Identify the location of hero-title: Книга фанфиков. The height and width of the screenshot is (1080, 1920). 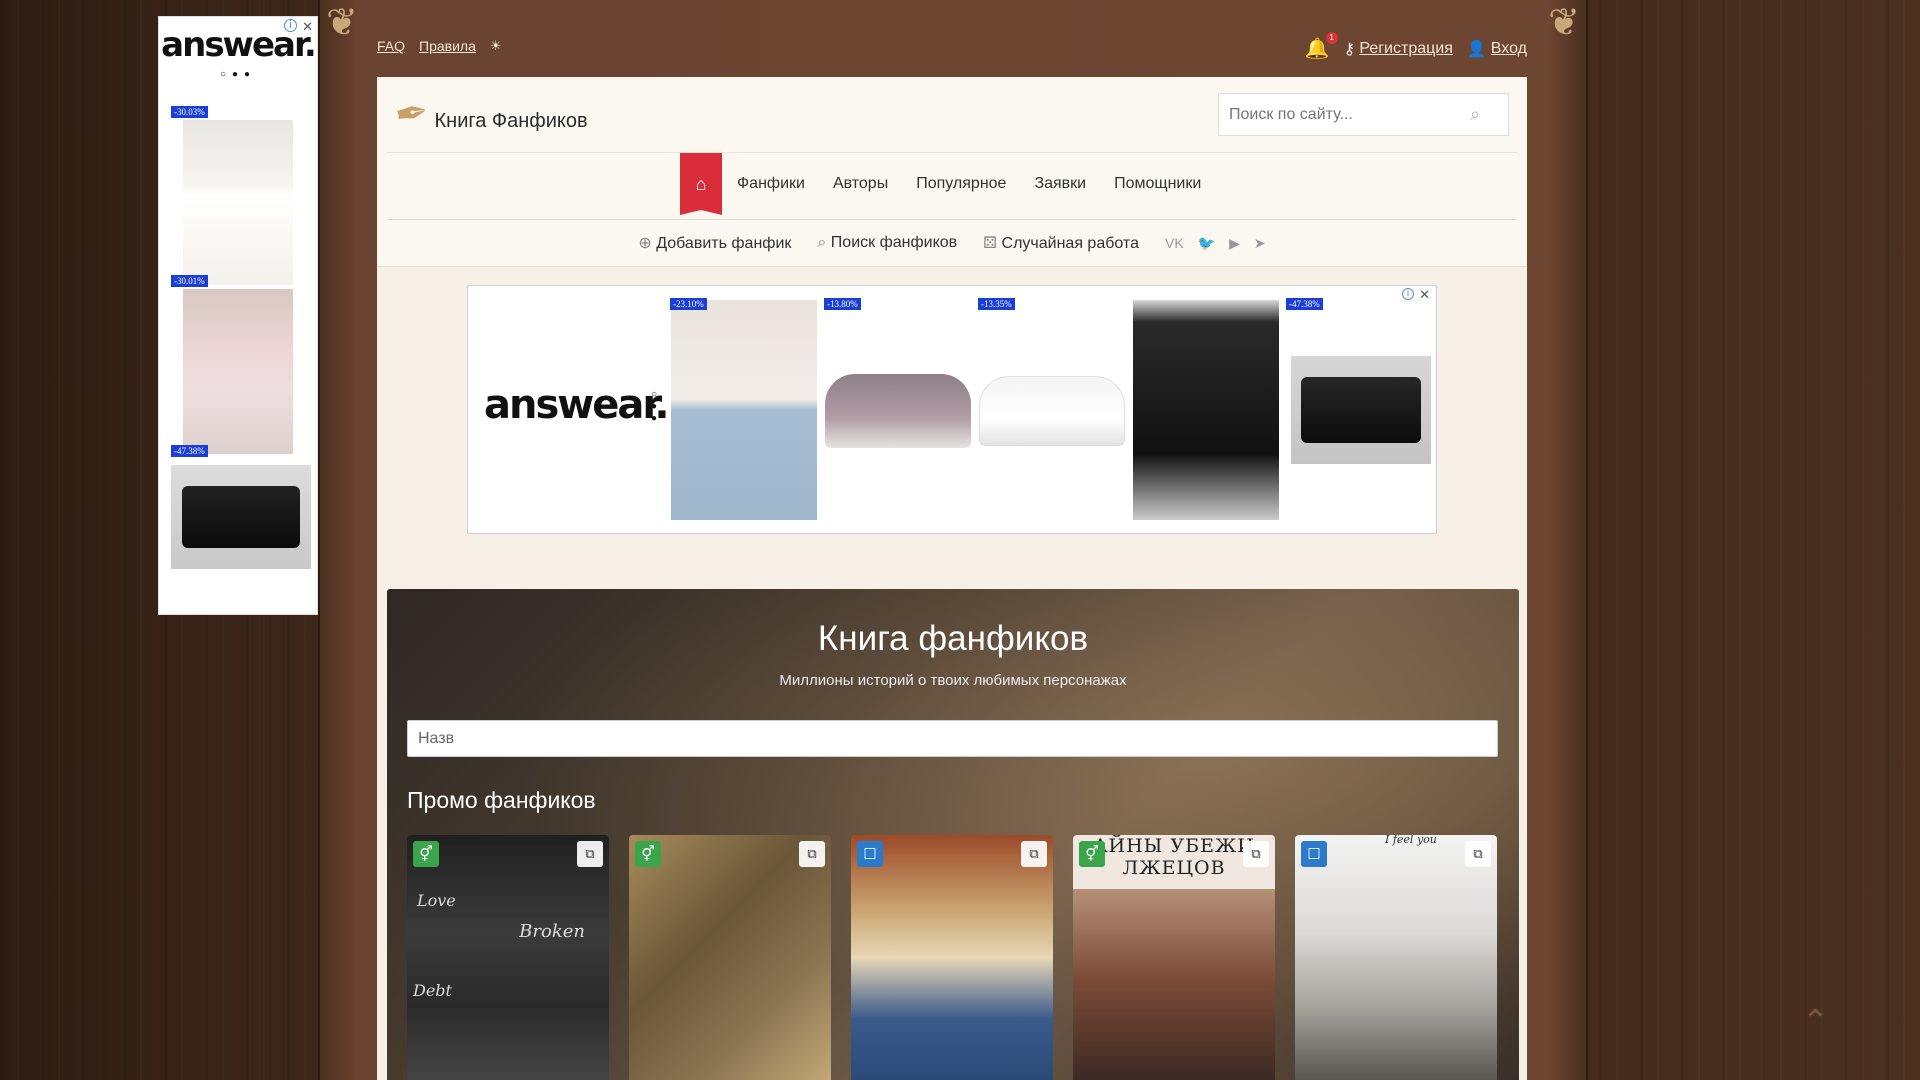
(953, 638).